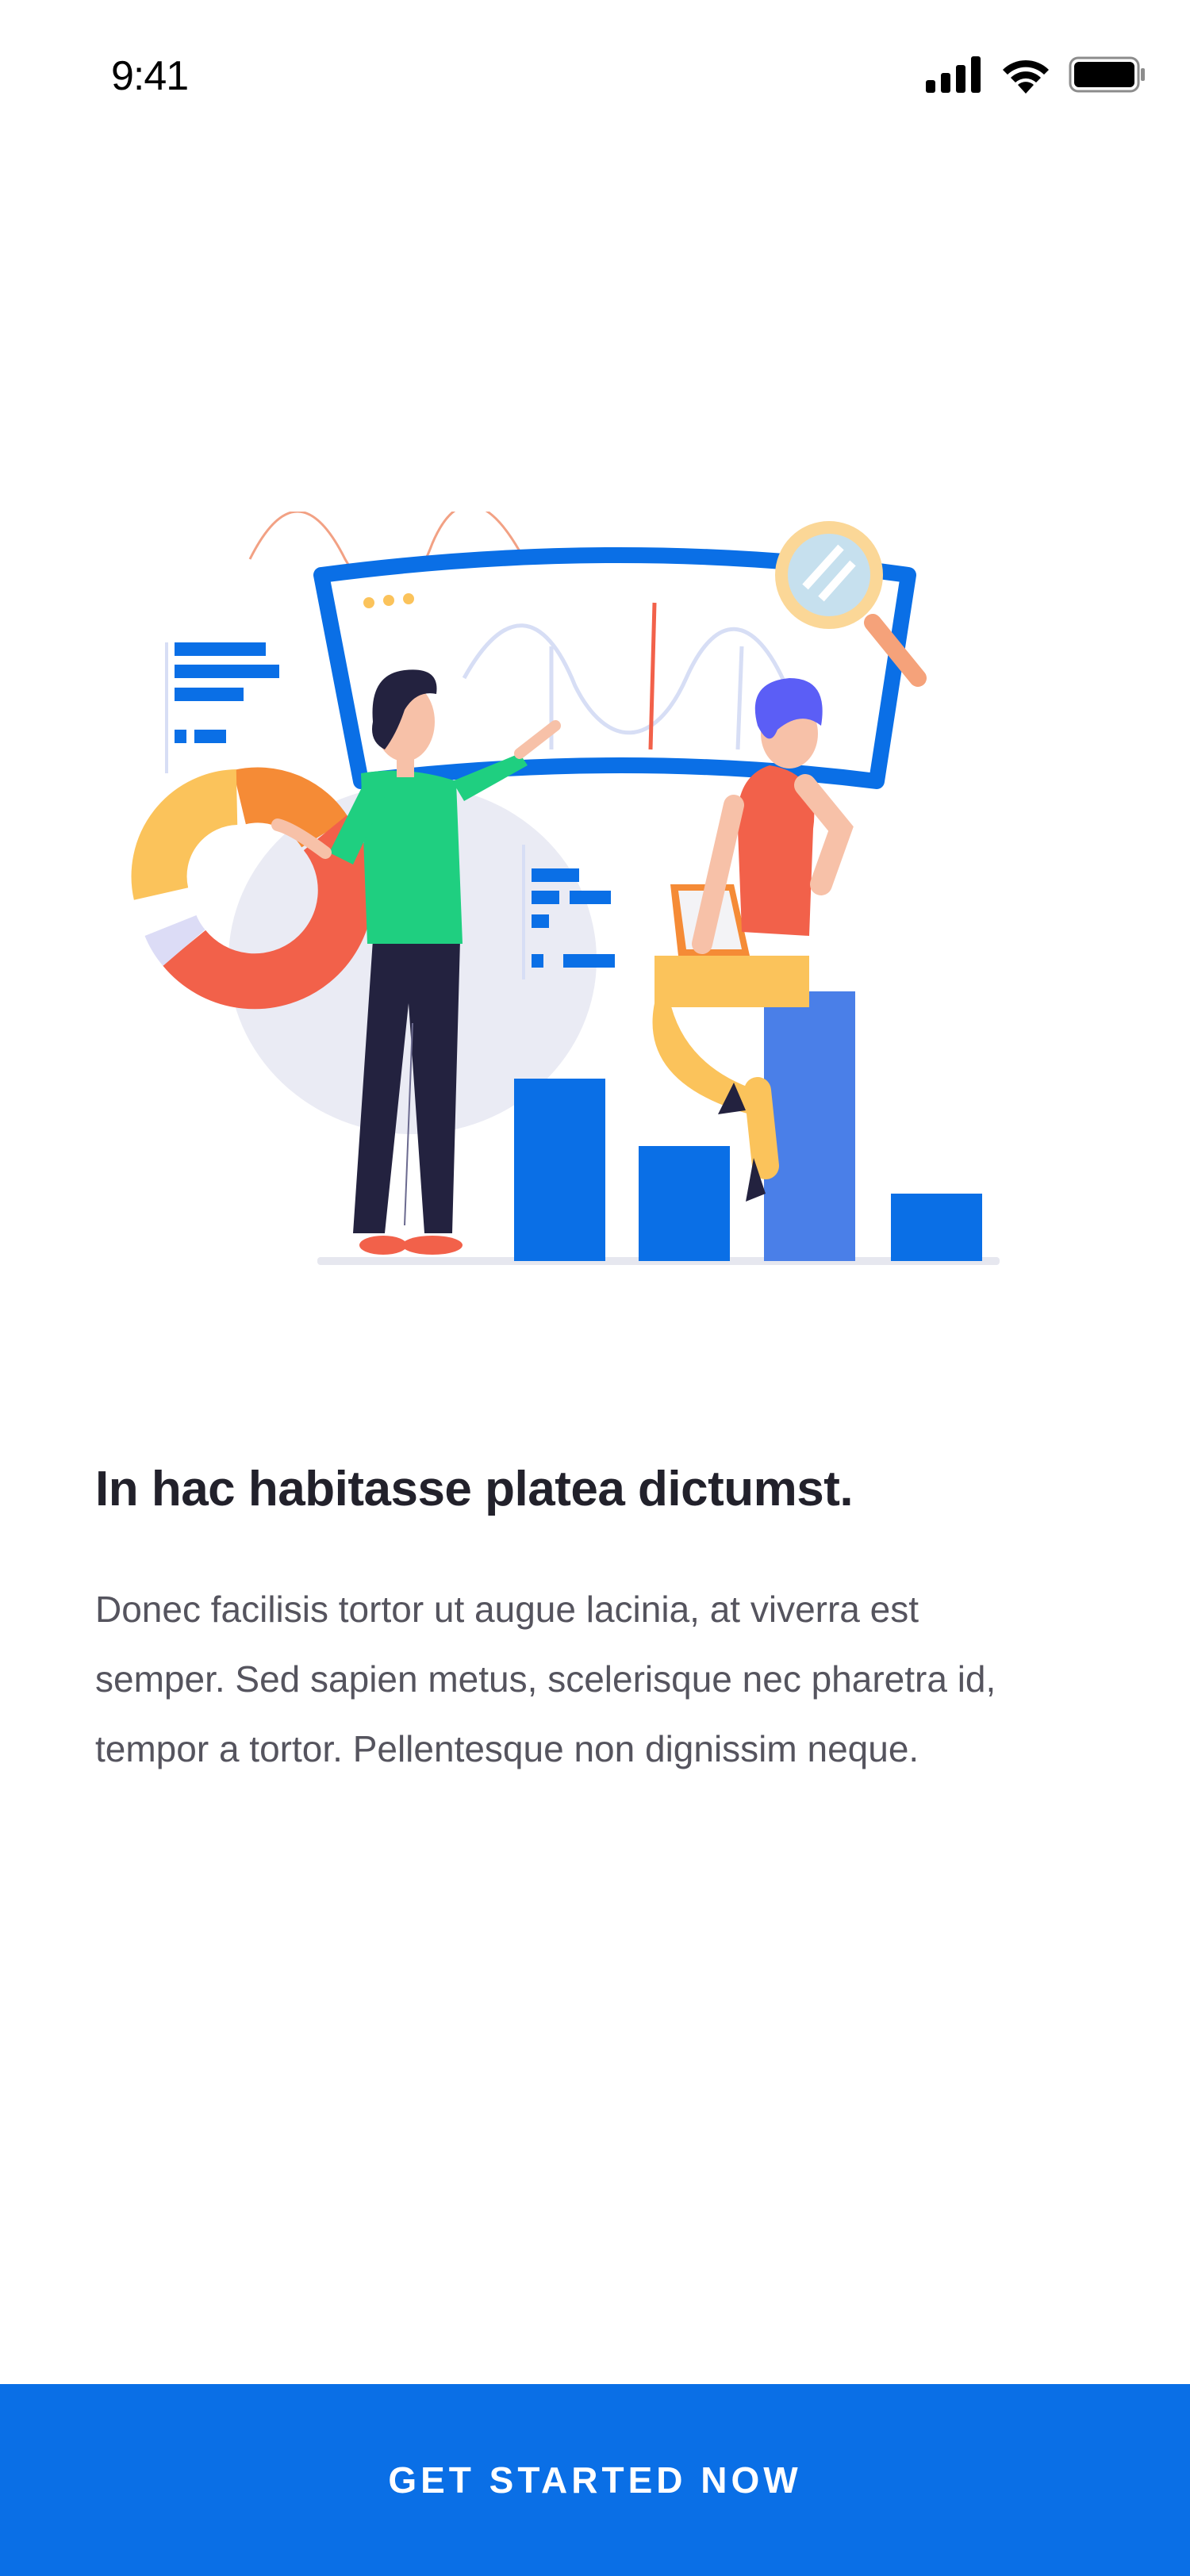 The width and height of the screenshot is (1190, 2576). What do you see at coordinates (474, 1489) in the screenshot?
I see `page-title: In hac habitasse platea dictumst.` at bounding box center [474, 1489].